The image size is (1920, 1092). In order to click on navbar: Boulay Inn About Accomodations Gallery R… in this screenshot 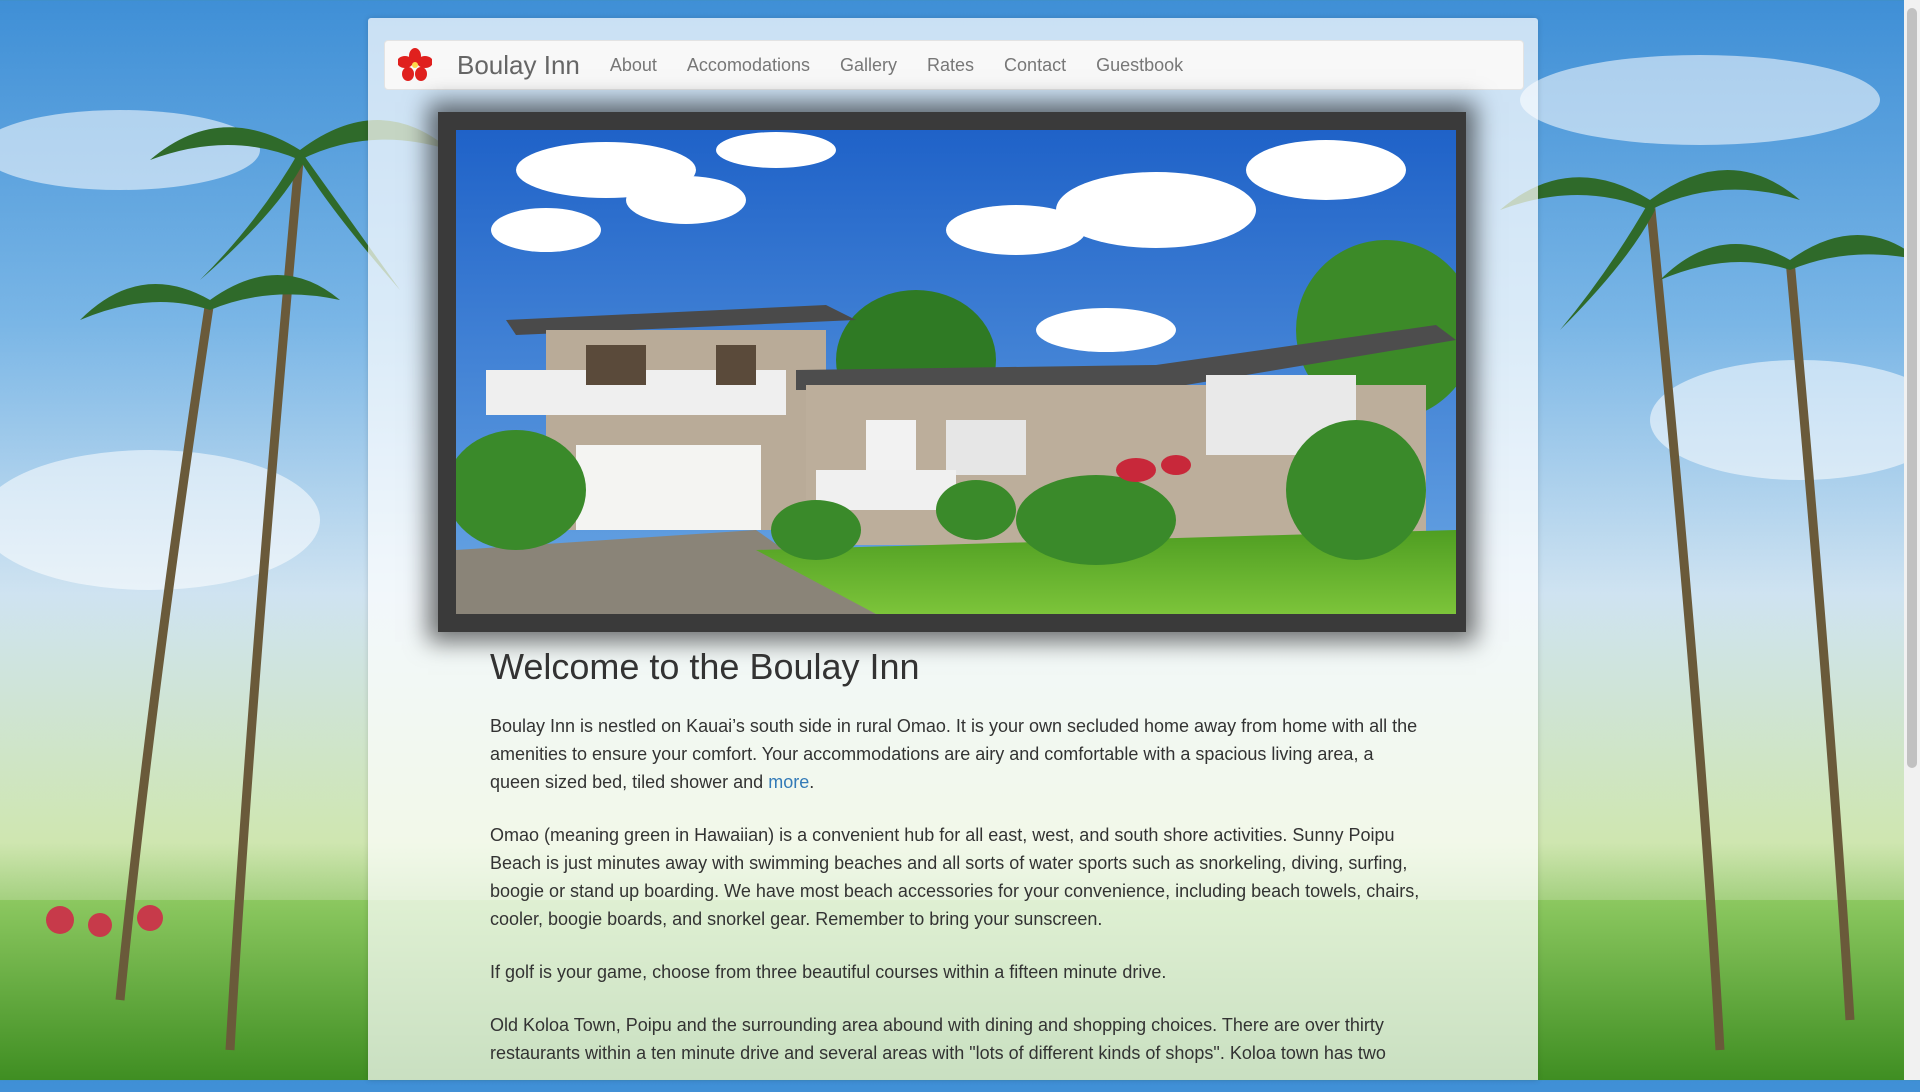, I will do `click(954, 65)`.